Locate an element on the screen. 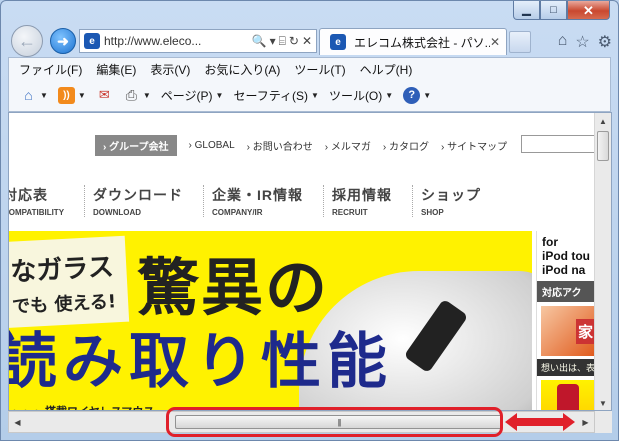  side-ad-ipod: for iPod tou iPod na 対応アク 家 想い出は、表 is located at coordinates (566, 320).